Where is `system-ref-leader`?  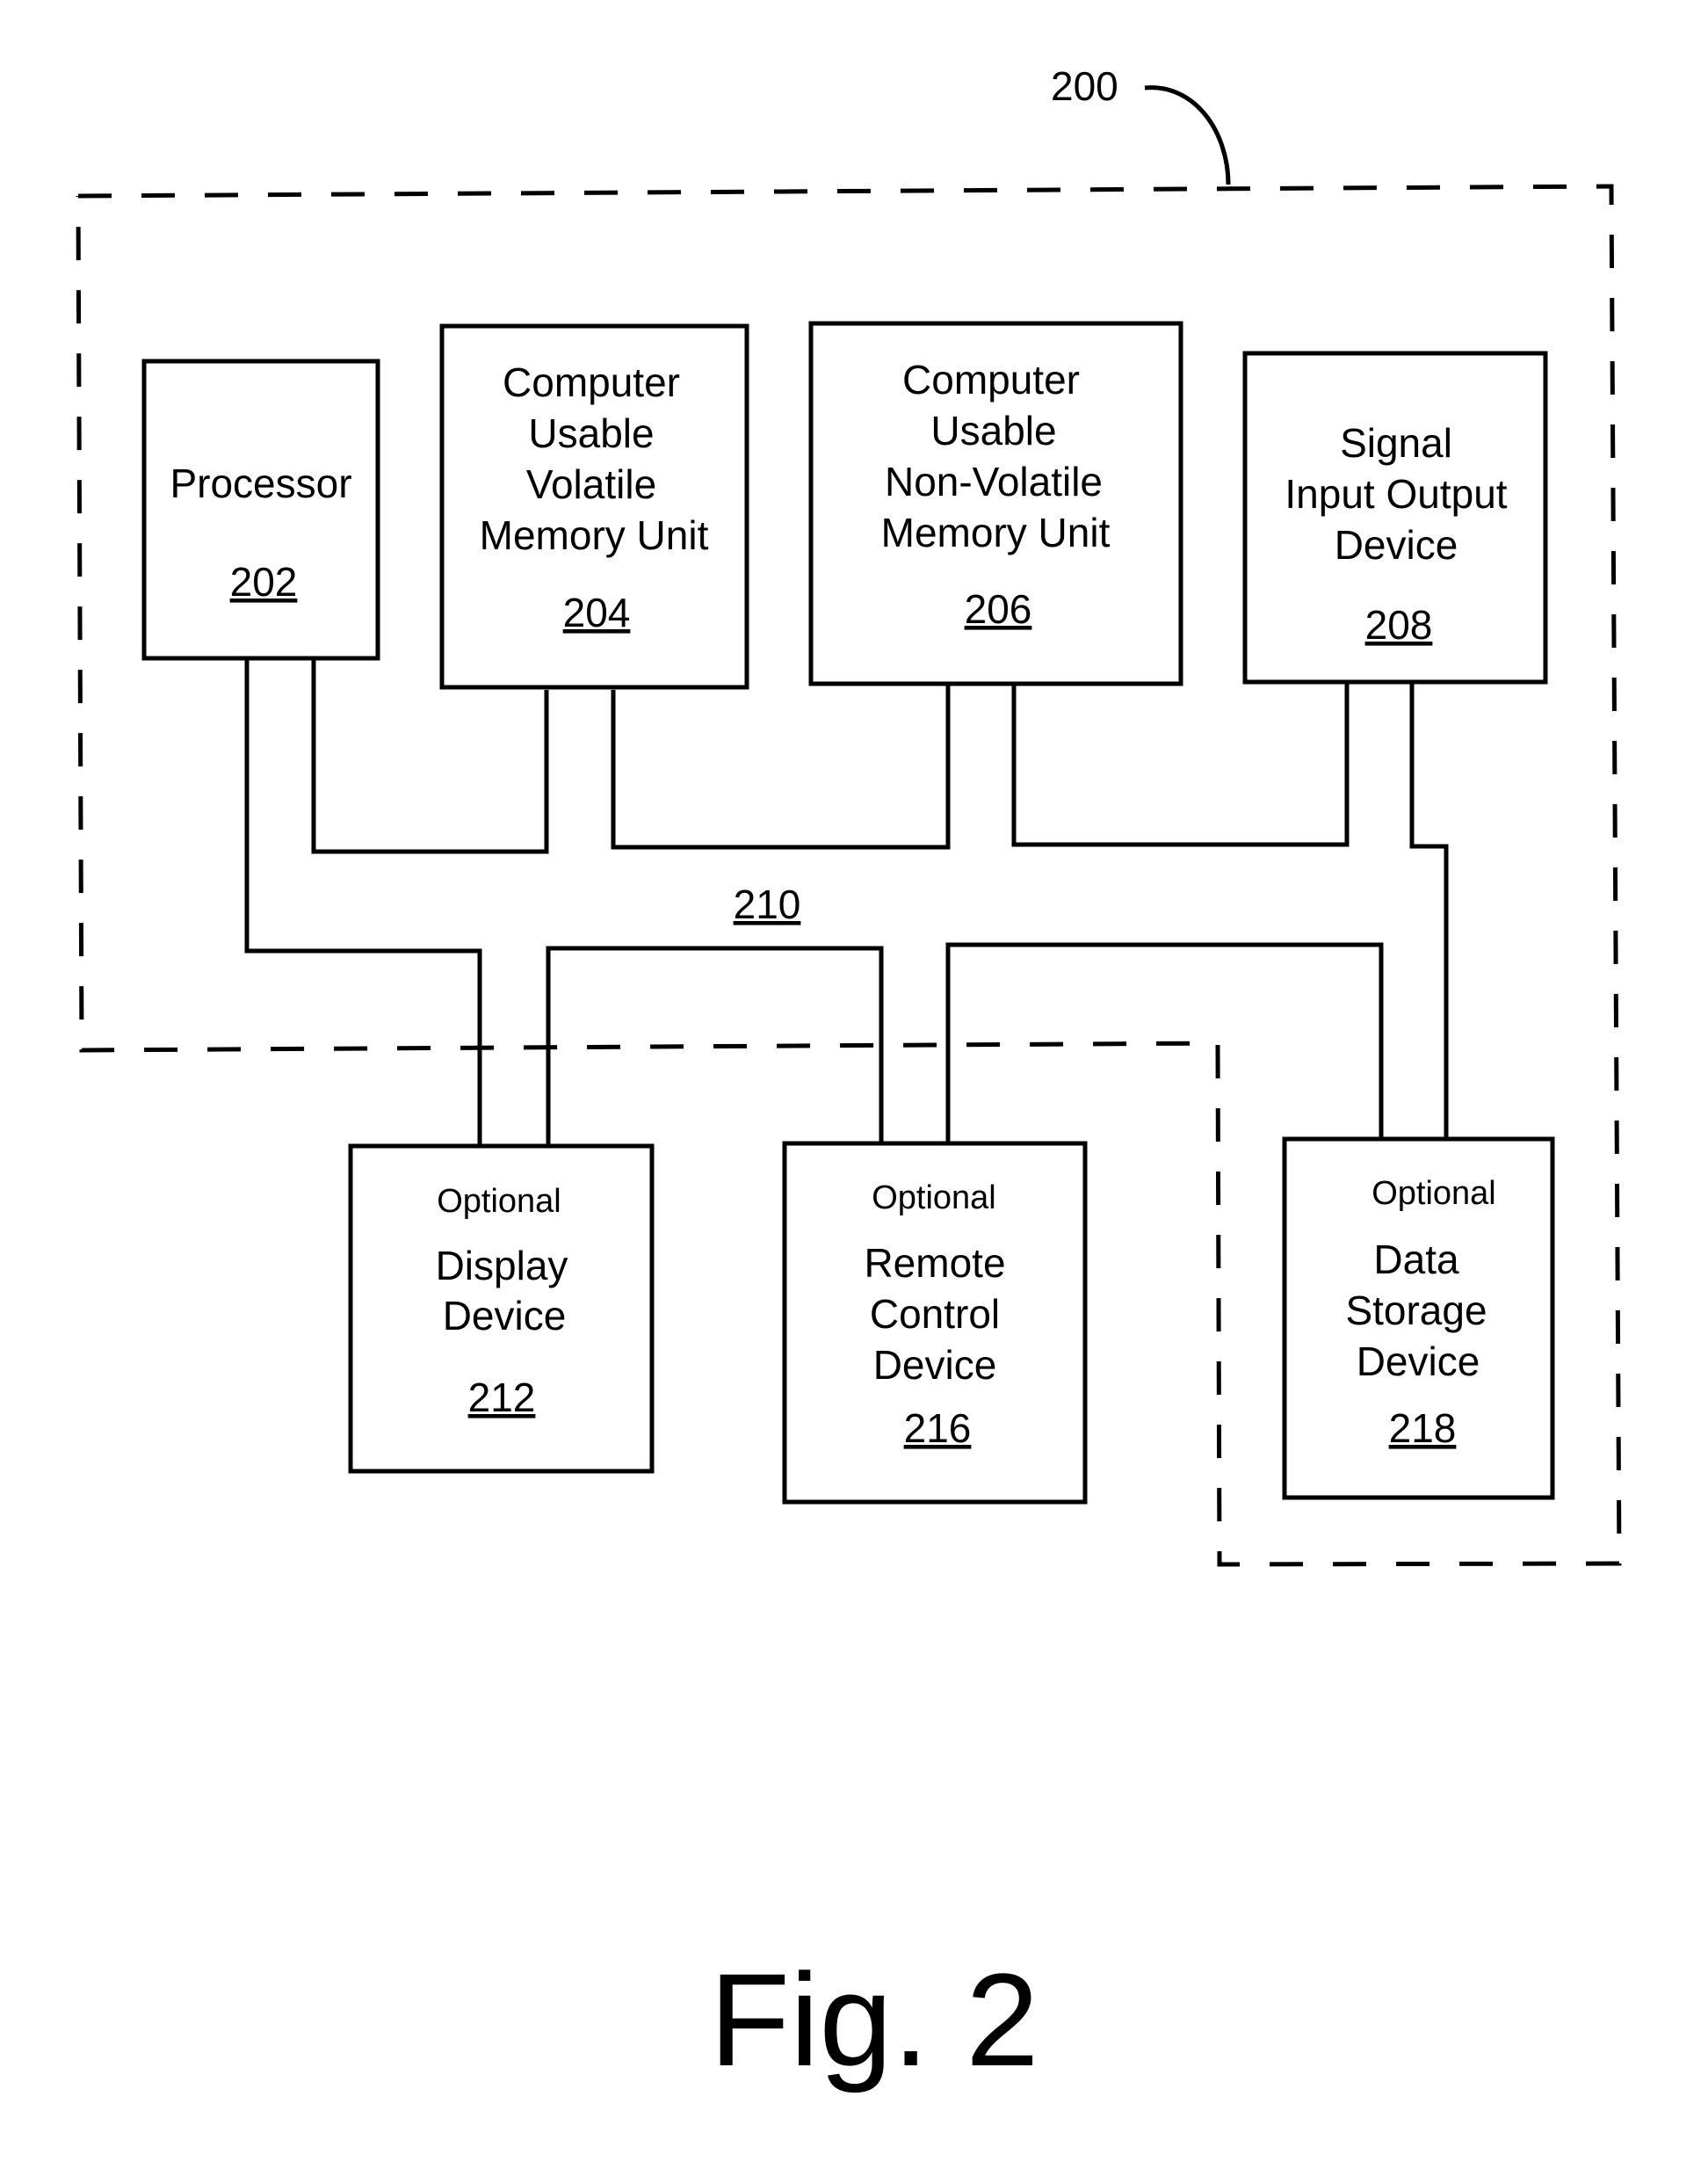 system-ref-leader is located at coordinates (1187, 135).